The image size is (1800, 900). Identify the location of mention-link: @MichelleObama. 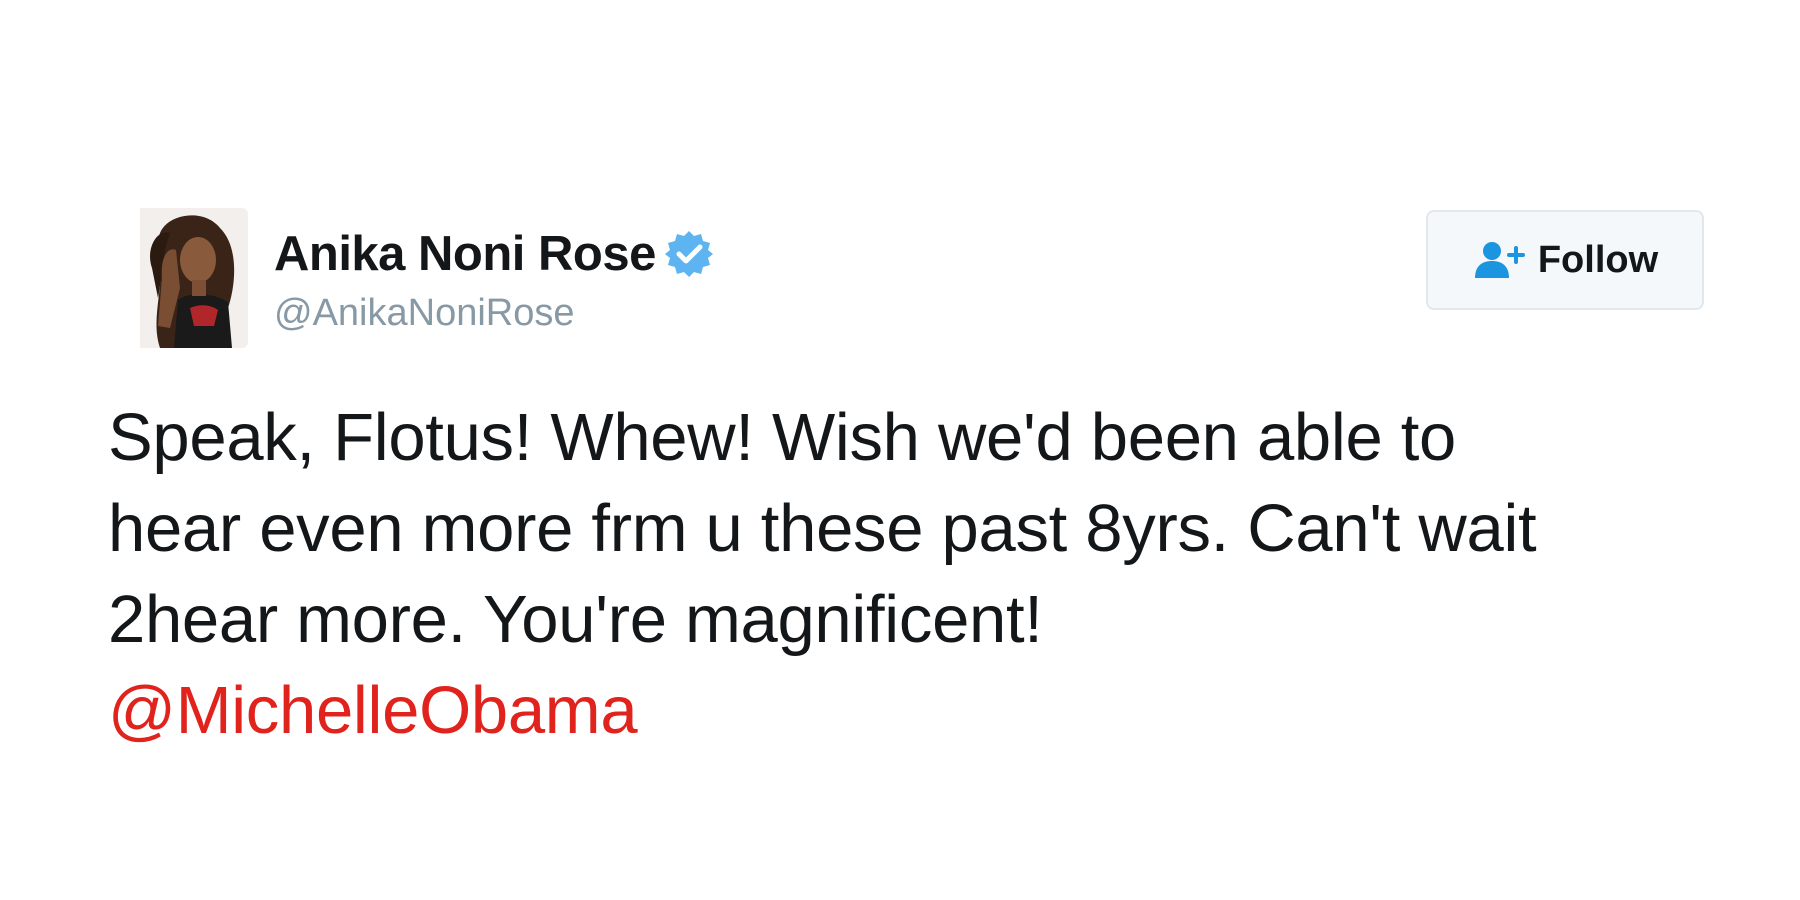
(928, 710).